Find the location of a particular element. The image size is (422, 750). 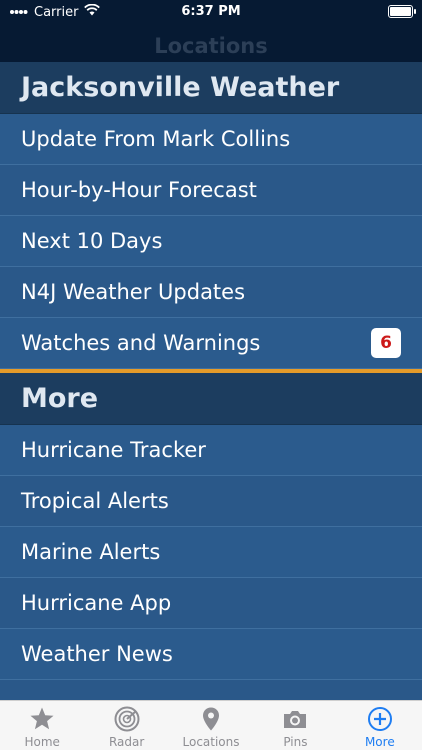

row-label: Tropical Alerts is located at coordinates (95, 501).